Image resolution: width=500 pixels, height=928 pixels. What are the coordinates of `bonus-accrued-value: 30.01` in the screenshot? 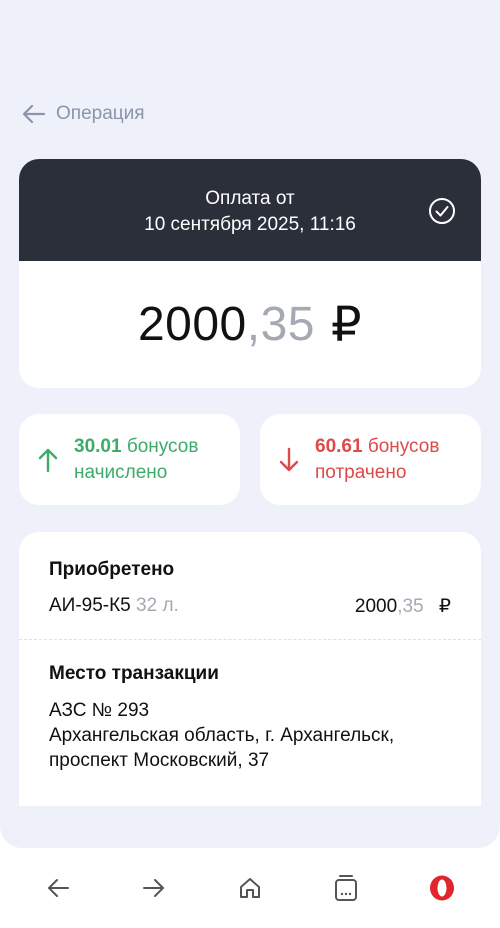 It's located at (98, 446).